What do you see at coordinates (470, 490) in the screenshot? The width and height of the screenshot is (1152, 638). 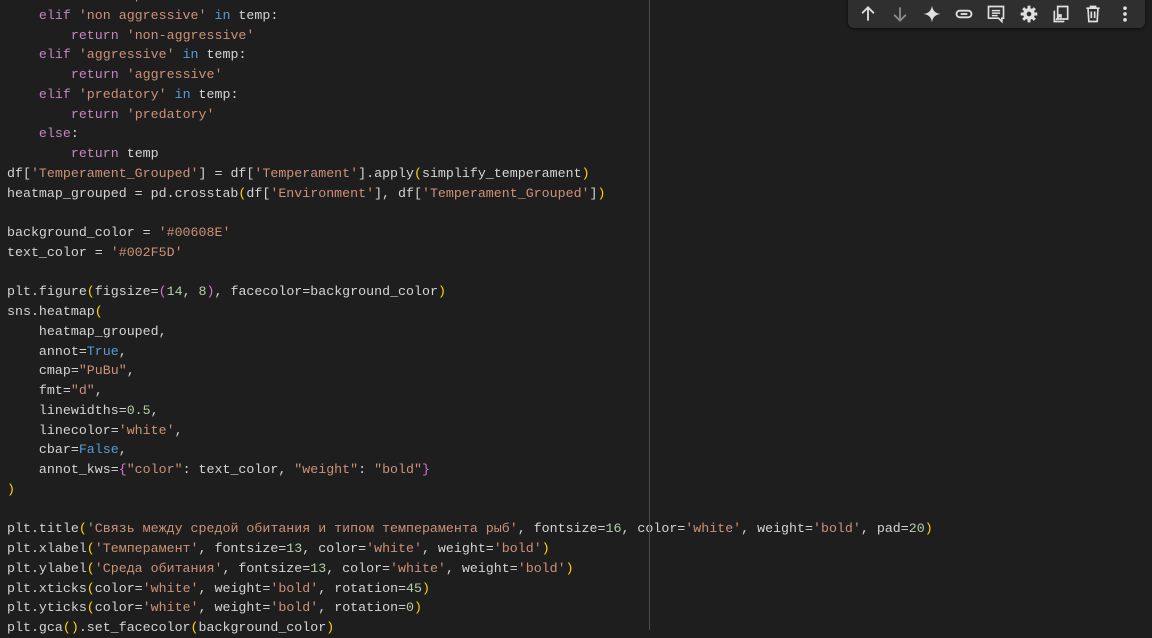 I see `code-line: )` at bounding box center [470, 490].